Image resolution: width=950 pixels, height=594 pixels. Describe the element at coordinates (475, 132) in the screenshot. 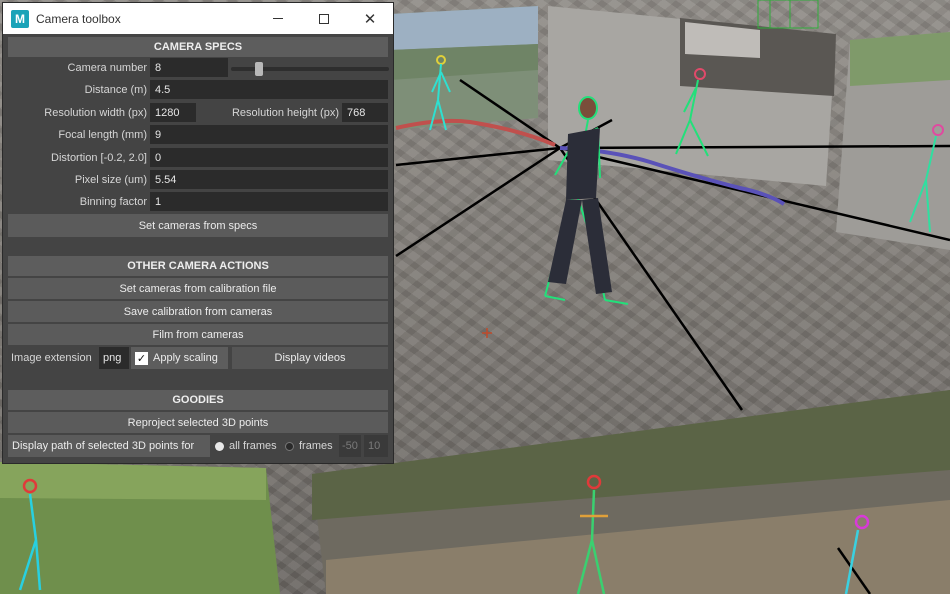

I see `trajectory-red` at that location.